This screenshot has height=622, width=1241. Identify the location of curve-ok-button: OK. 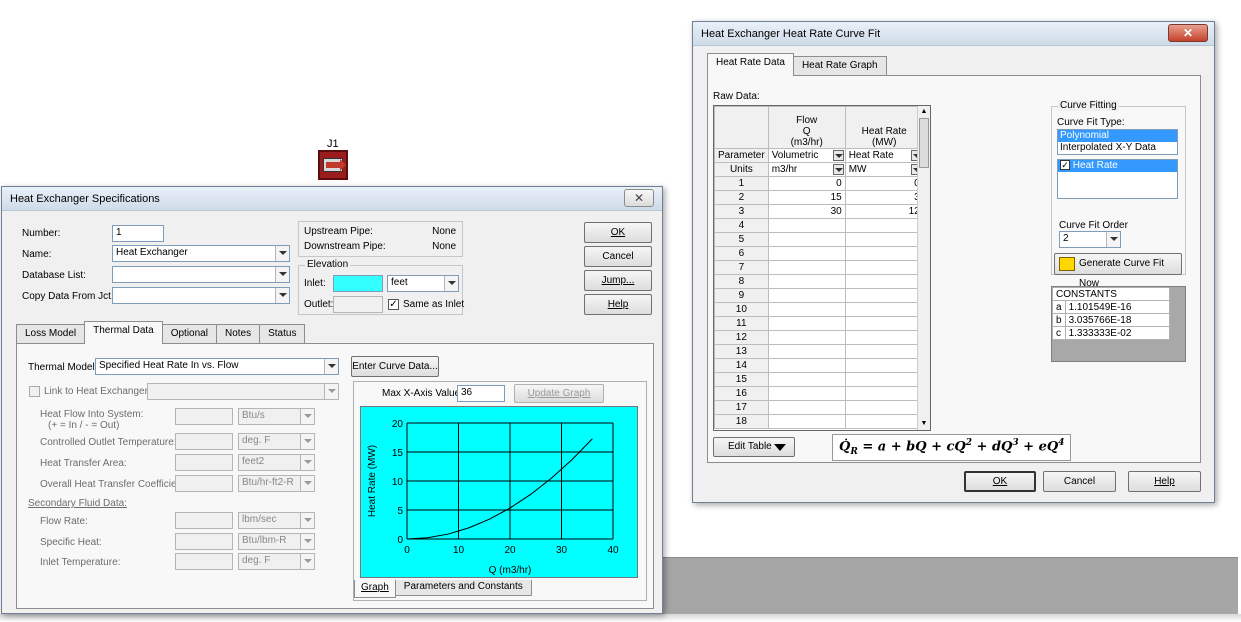
(1000, 481).